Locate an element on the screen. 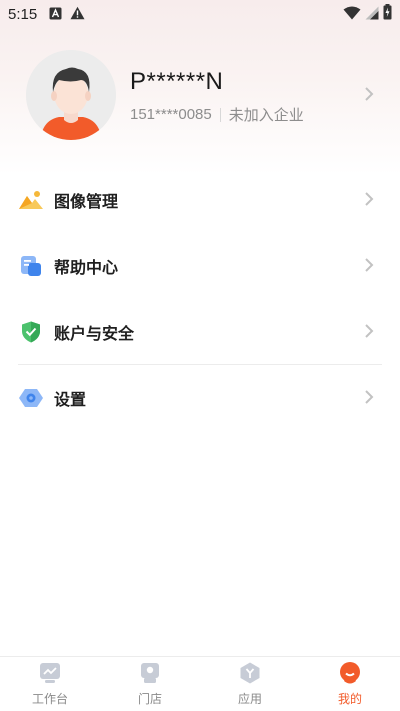 Image resolution: width=400 pixels, height=711 pixels. divider is located at coordinates (220, 114).